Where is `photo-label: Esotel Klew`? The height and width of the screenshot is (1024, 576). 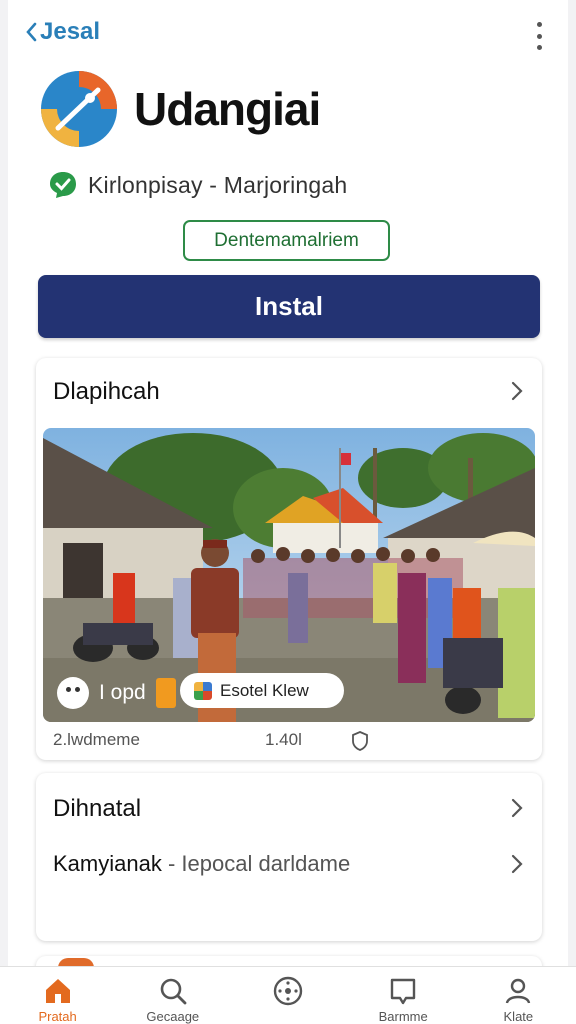
photo-label: Esotel Klew is located at coordinates (264, 690).